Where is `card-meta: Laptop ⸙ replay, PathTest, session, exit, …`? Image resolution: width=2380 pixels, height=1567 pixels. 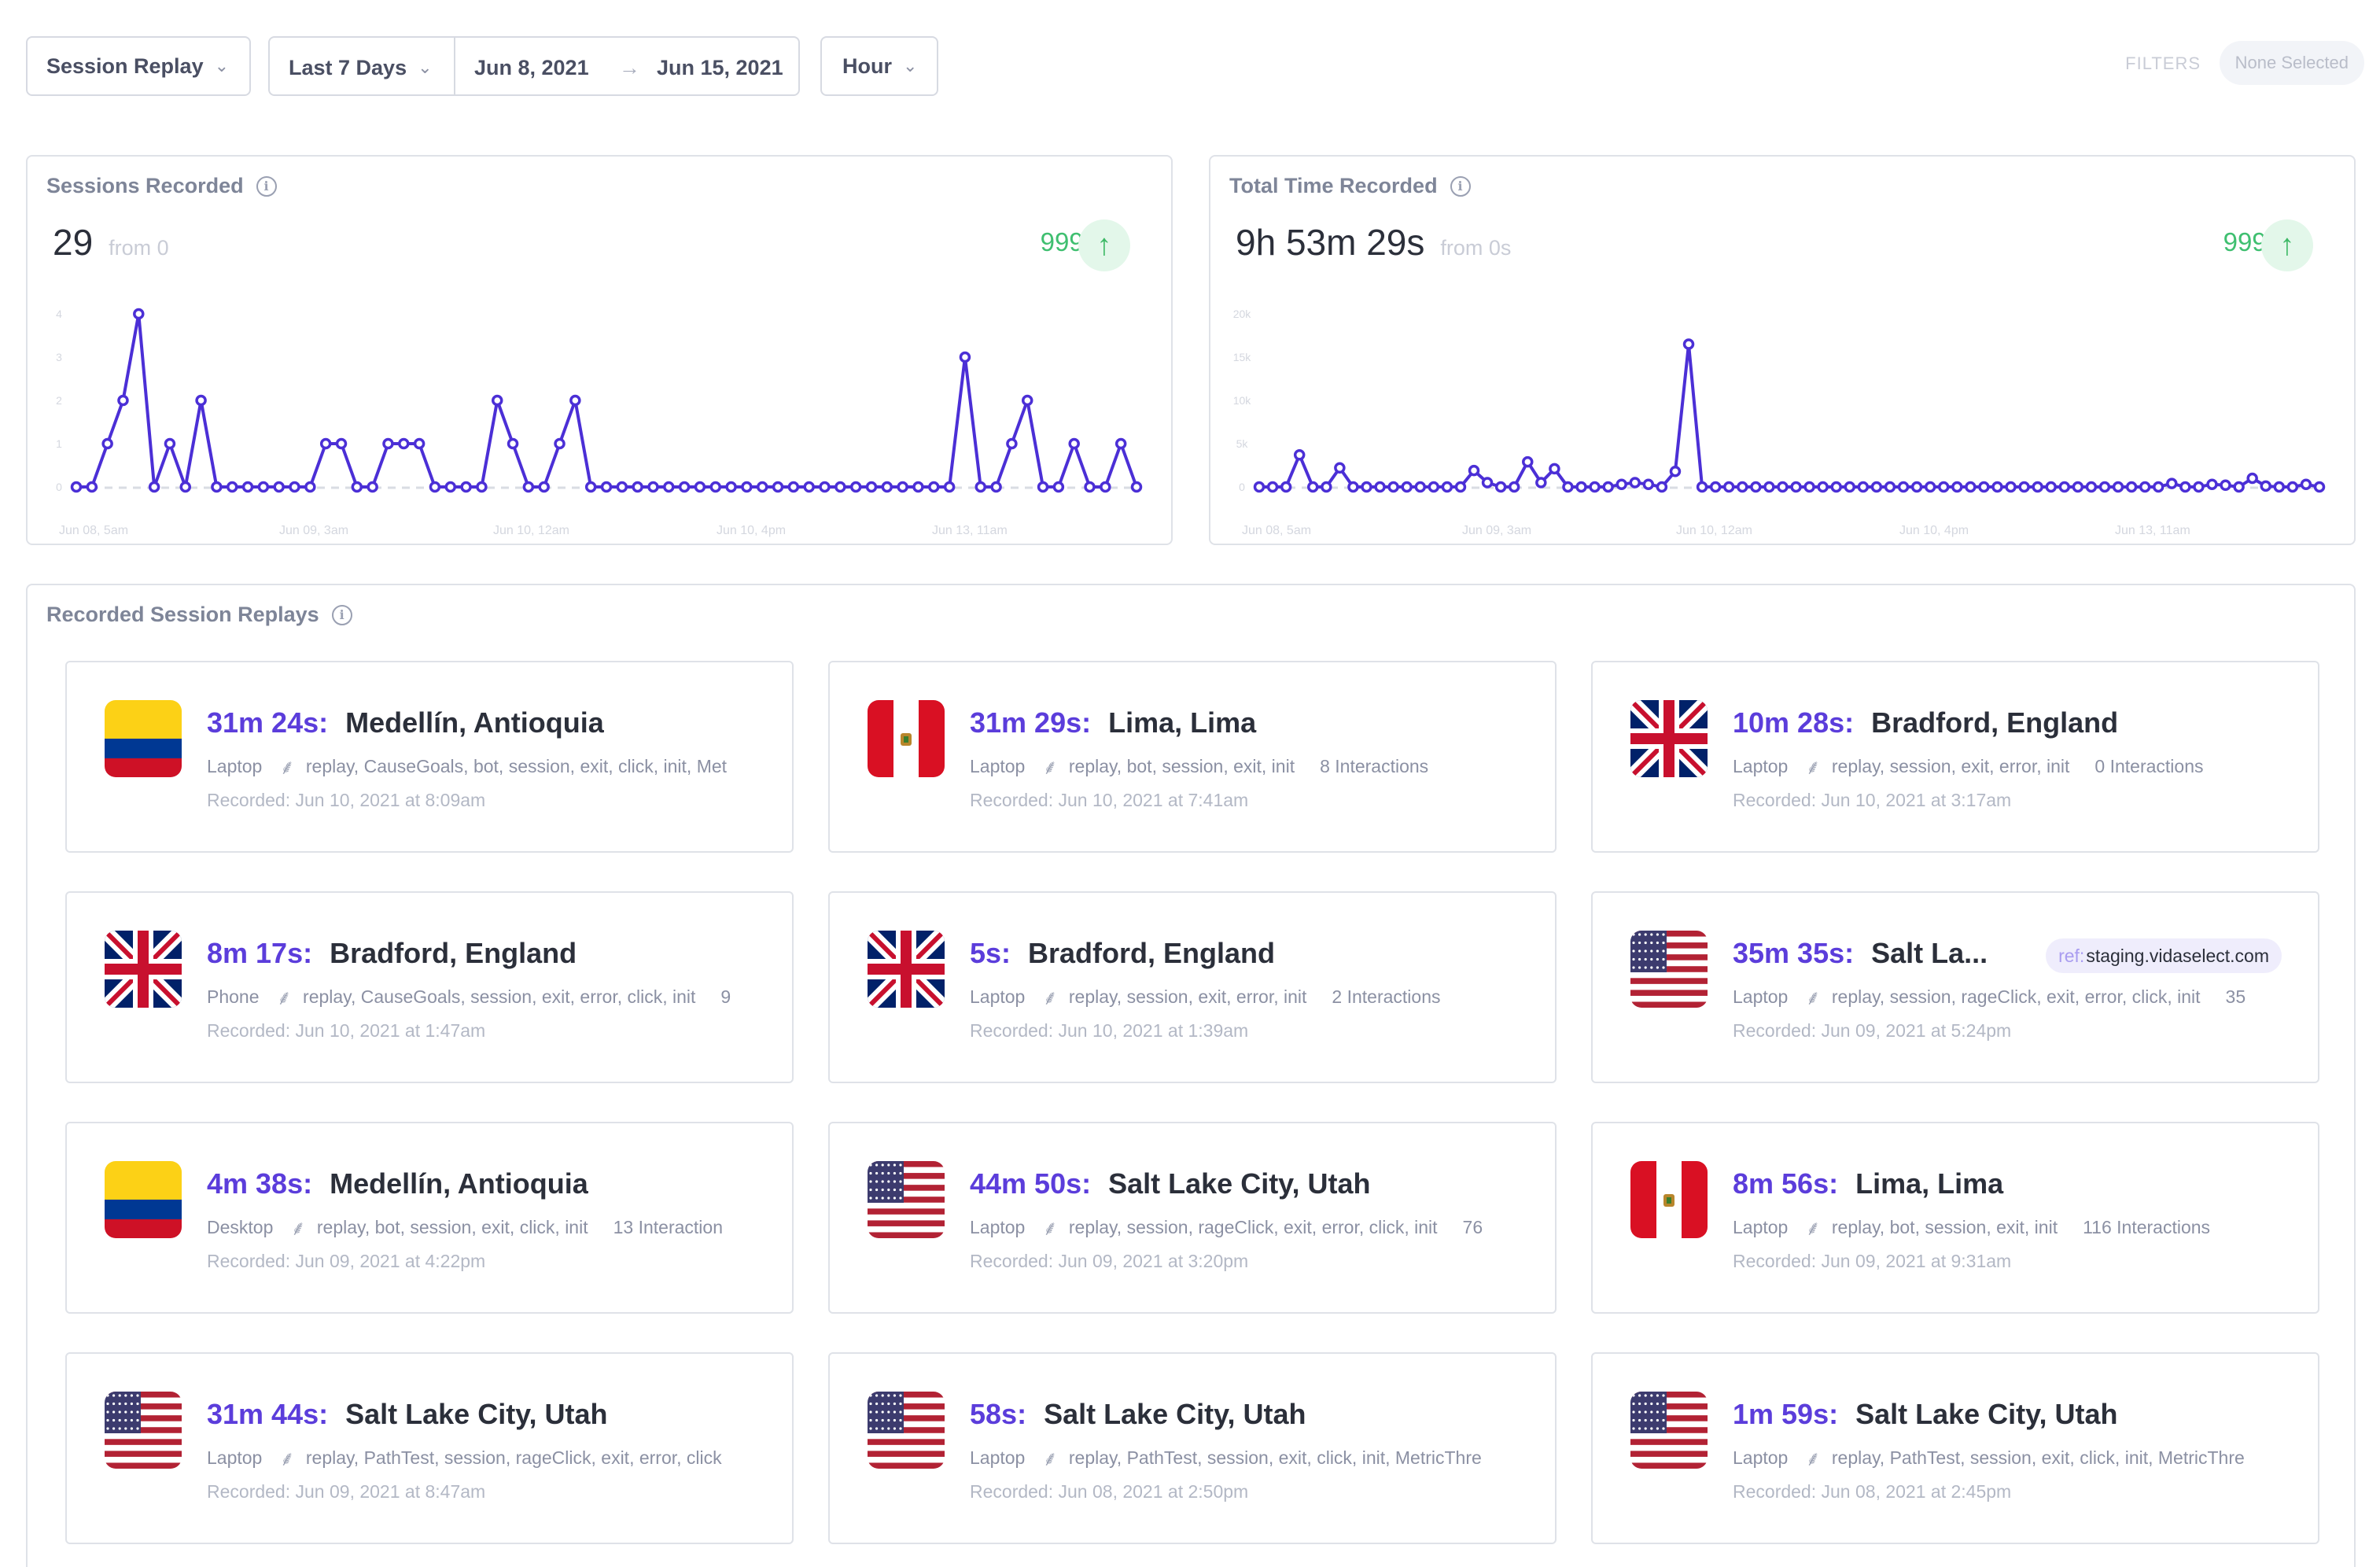 card-meta: Laptop ⸙ replay, PathTest, session, exit, … is located at coordinates (1244, 1457).